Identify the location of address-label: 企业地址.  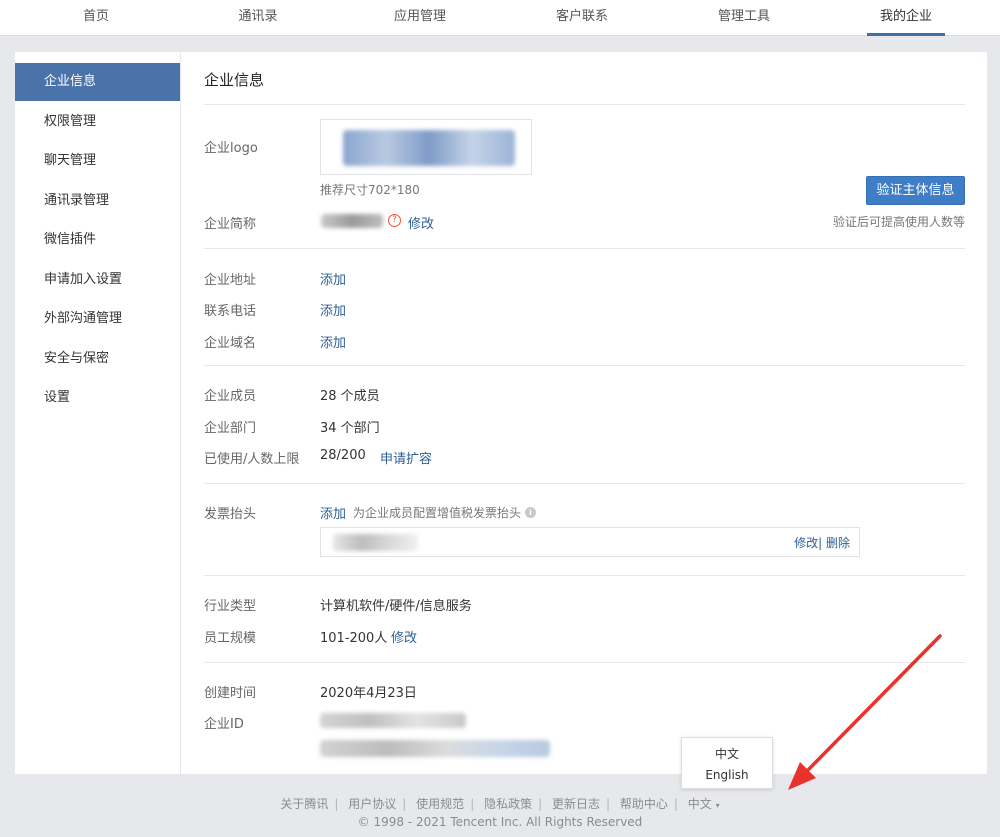
(230, 280).